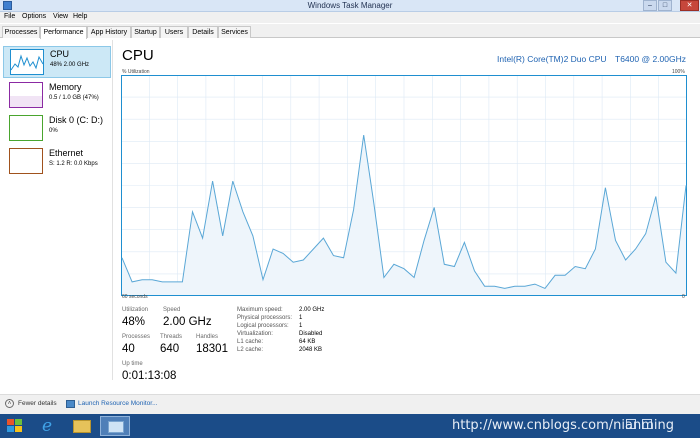  What do you see at coordinates (212, 349) in the screenshot?
I see `handles-value: 18301` at bounding box center [212, 349].